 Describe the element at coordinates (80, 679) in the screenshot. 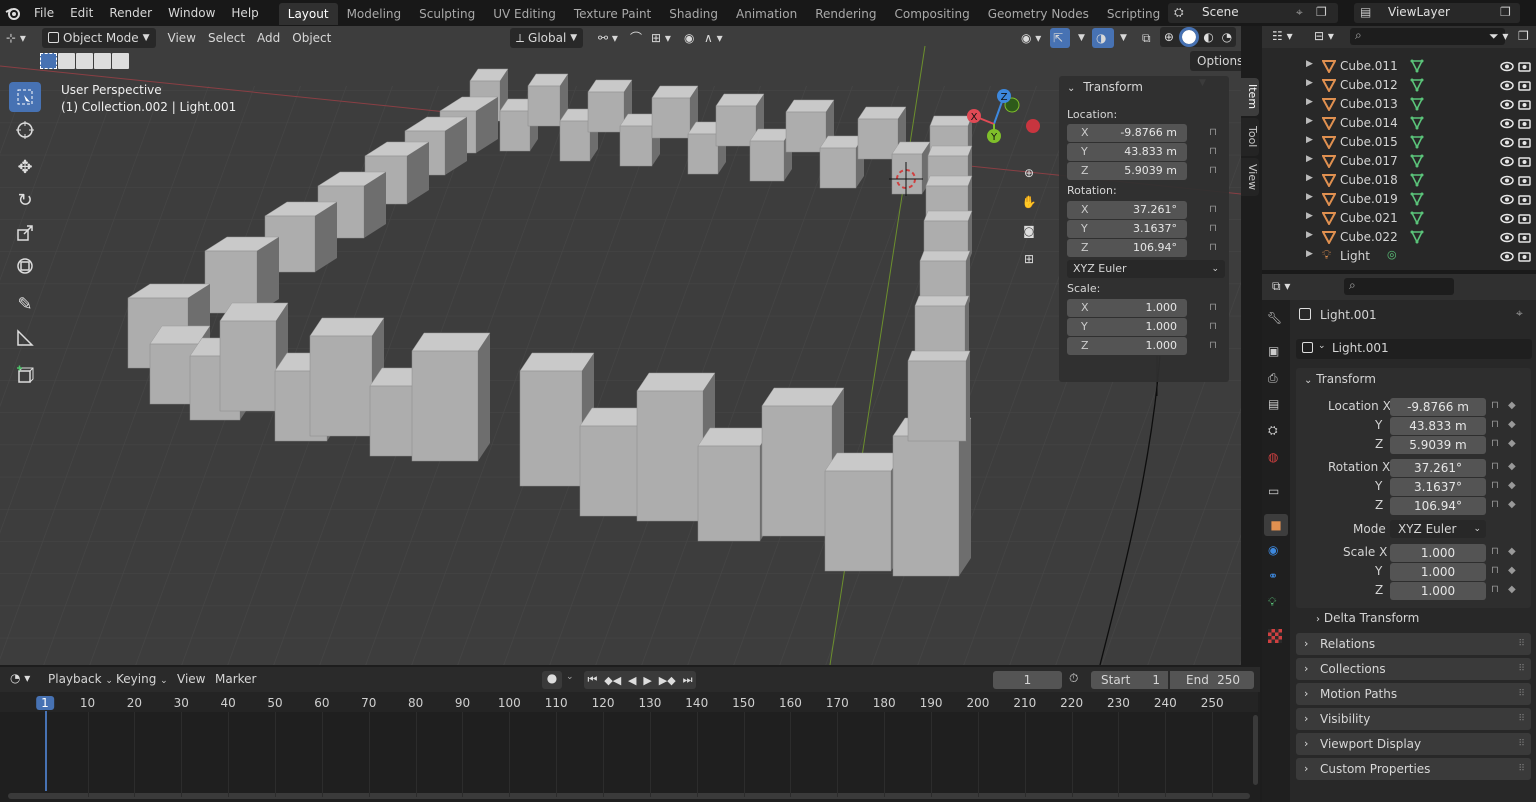

I see `menu-playback: Playback ⌄` at that location.